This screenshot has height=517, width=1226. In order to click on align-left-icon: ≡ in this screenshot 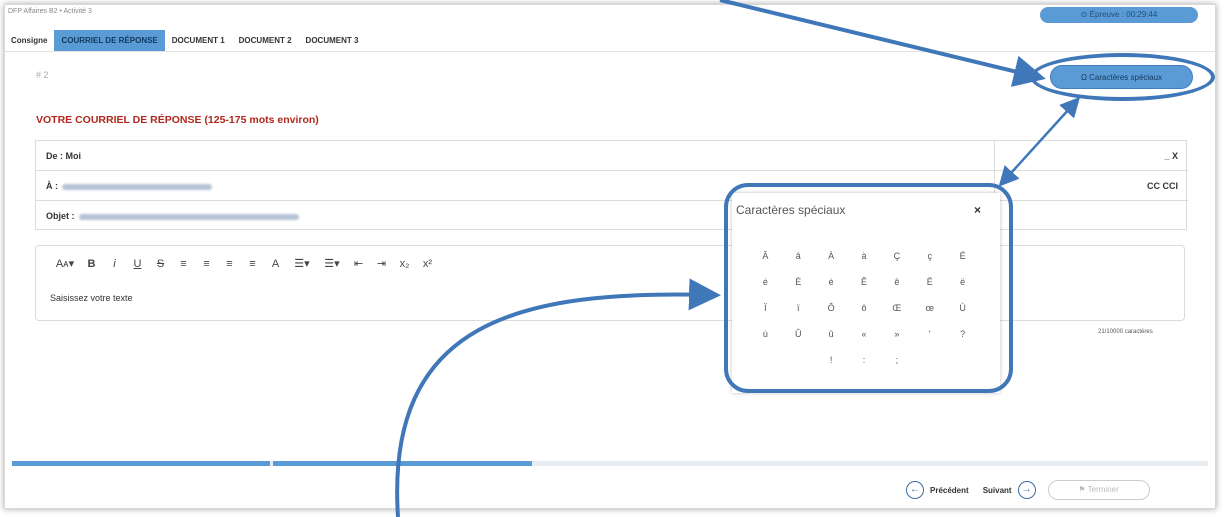, I will do `click(183, 264)`.